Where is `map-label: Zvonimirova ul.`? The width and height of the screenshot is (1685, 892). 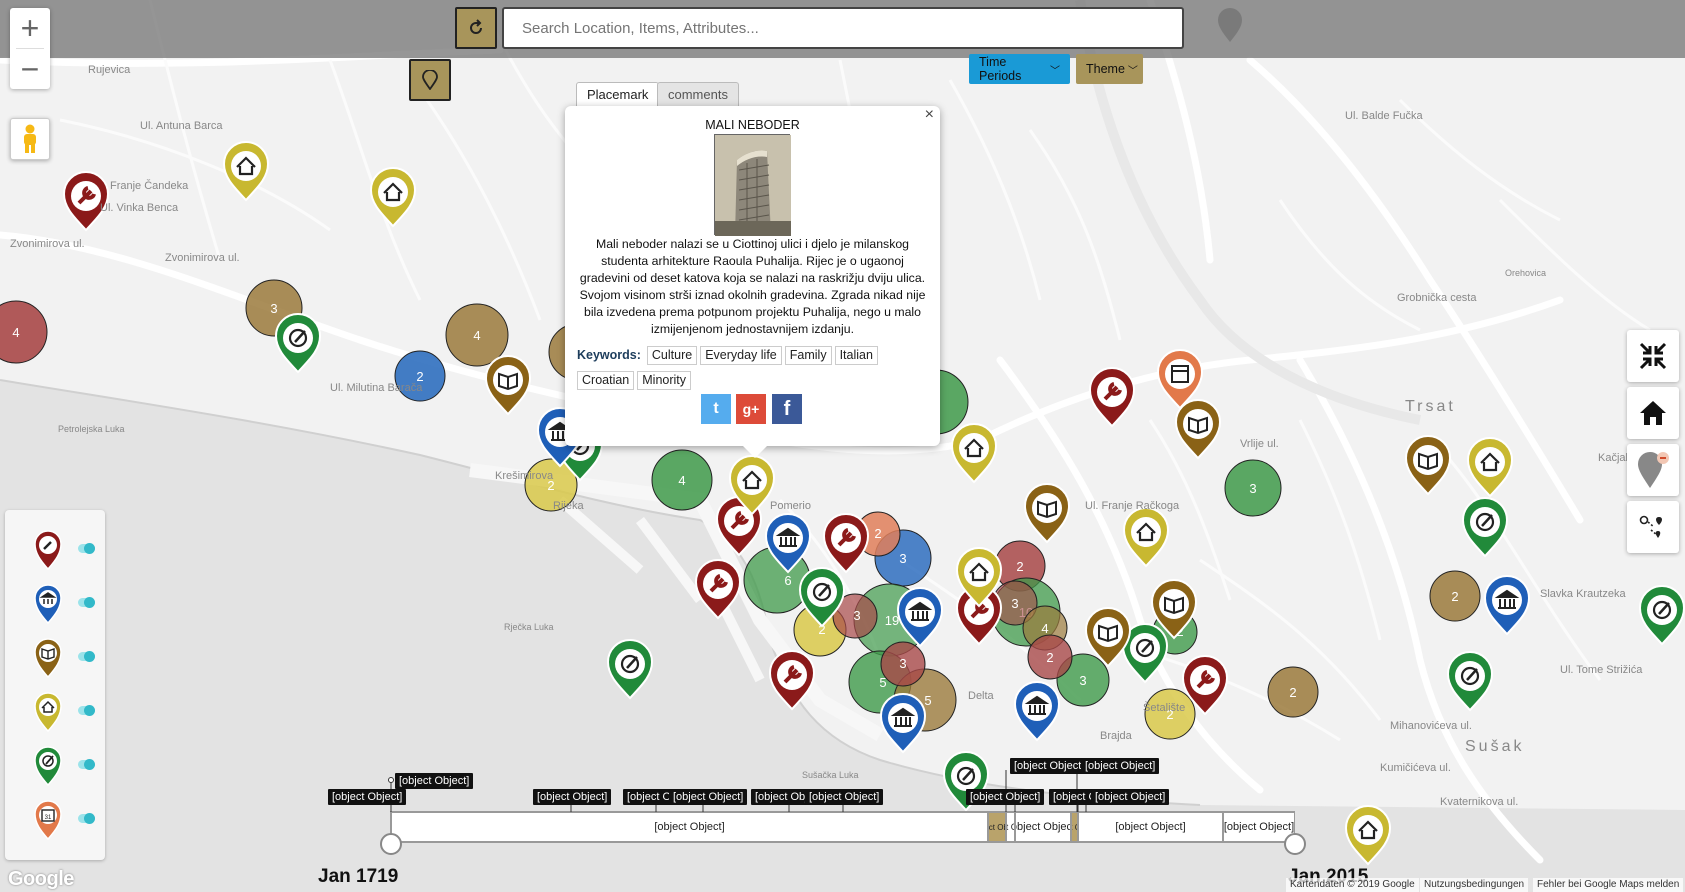
map-label: Zvonimirova ul. is located at coordinates (202, 258).